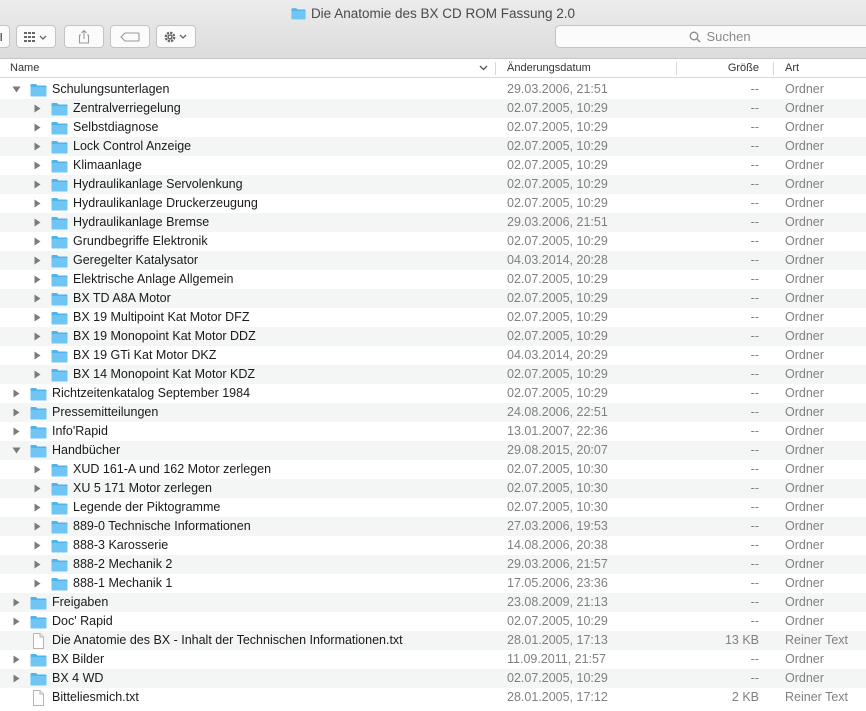 The image size is (866, 711). I want to click on sort-chevron-icon, so click(483, 68).